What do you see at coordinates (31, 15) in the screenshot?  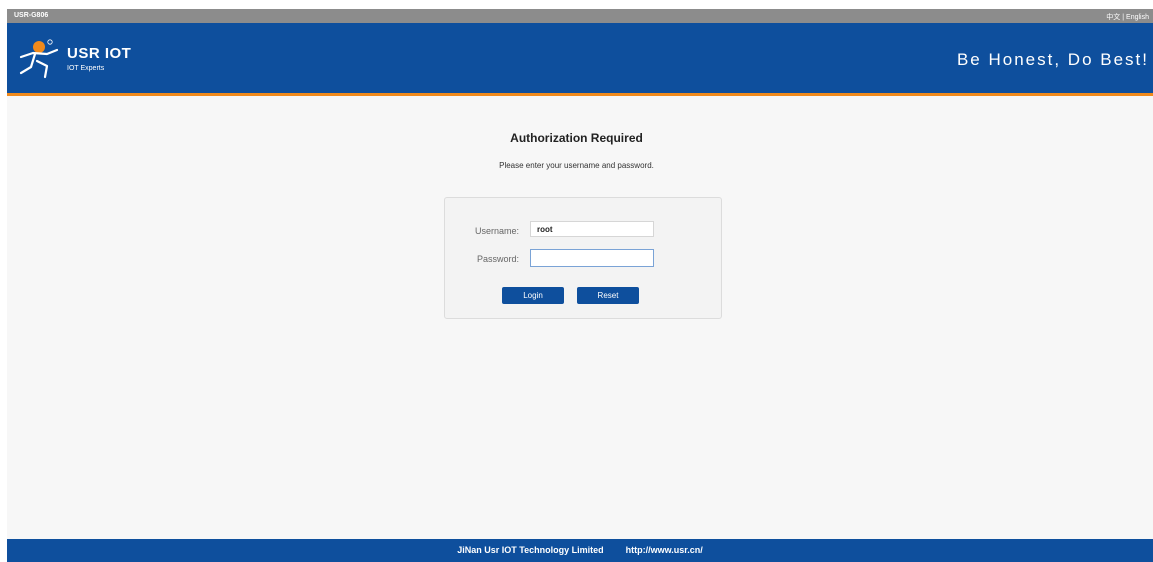 I see `device-model: USR-G806` at bounding box center [31, 15].